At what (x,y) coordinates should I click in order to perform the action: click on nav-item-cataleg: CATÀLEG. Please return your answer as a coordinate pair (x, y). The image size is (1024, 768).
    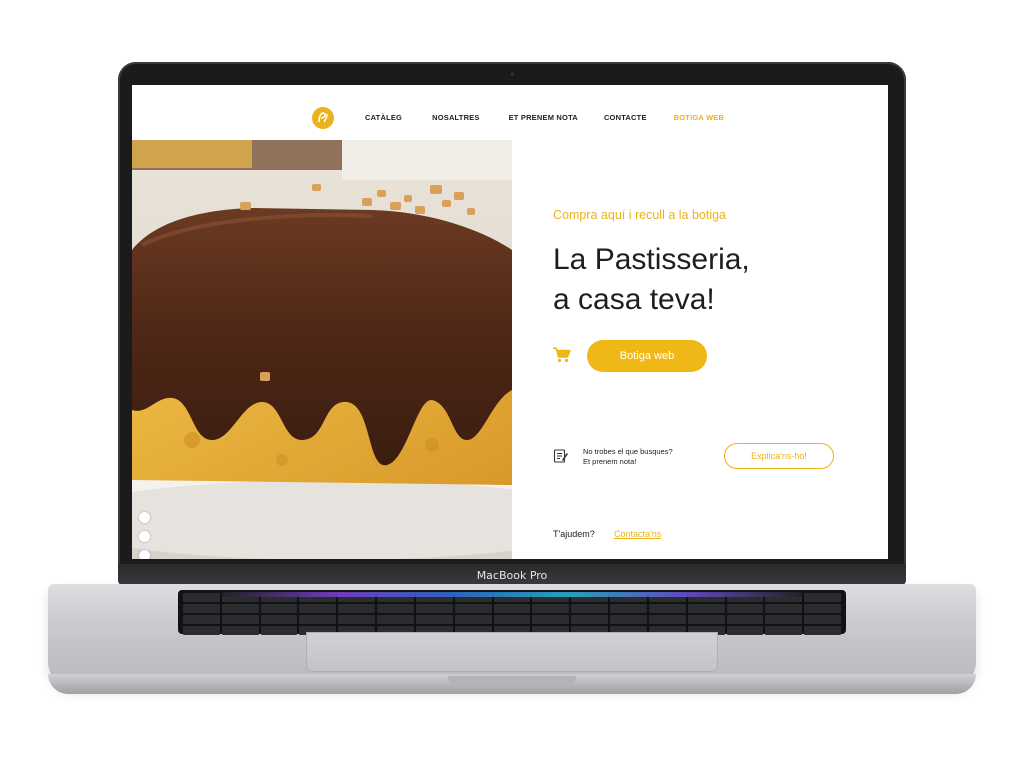
    Looking at the image, I should click on (383, 117).